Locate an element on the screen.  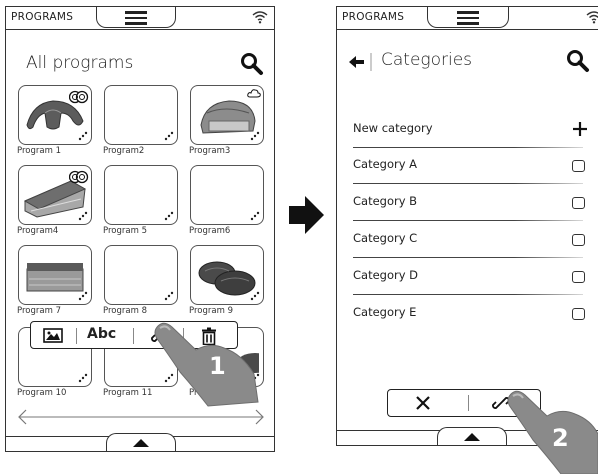
program-label: Program 1 is located at coordinates (39, 151).